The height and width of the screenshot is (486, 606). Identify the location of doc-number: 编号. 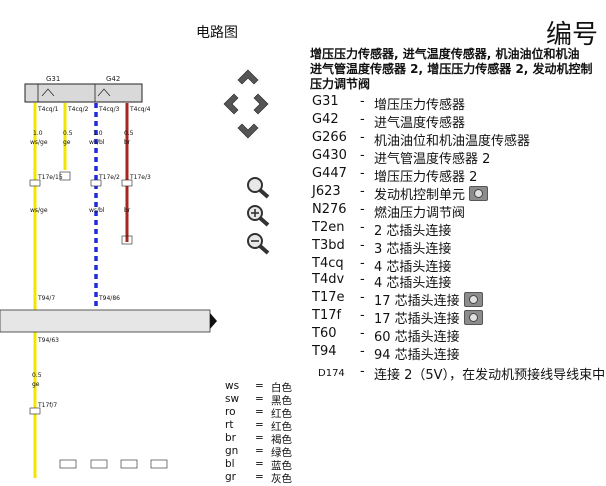
(572, 35).